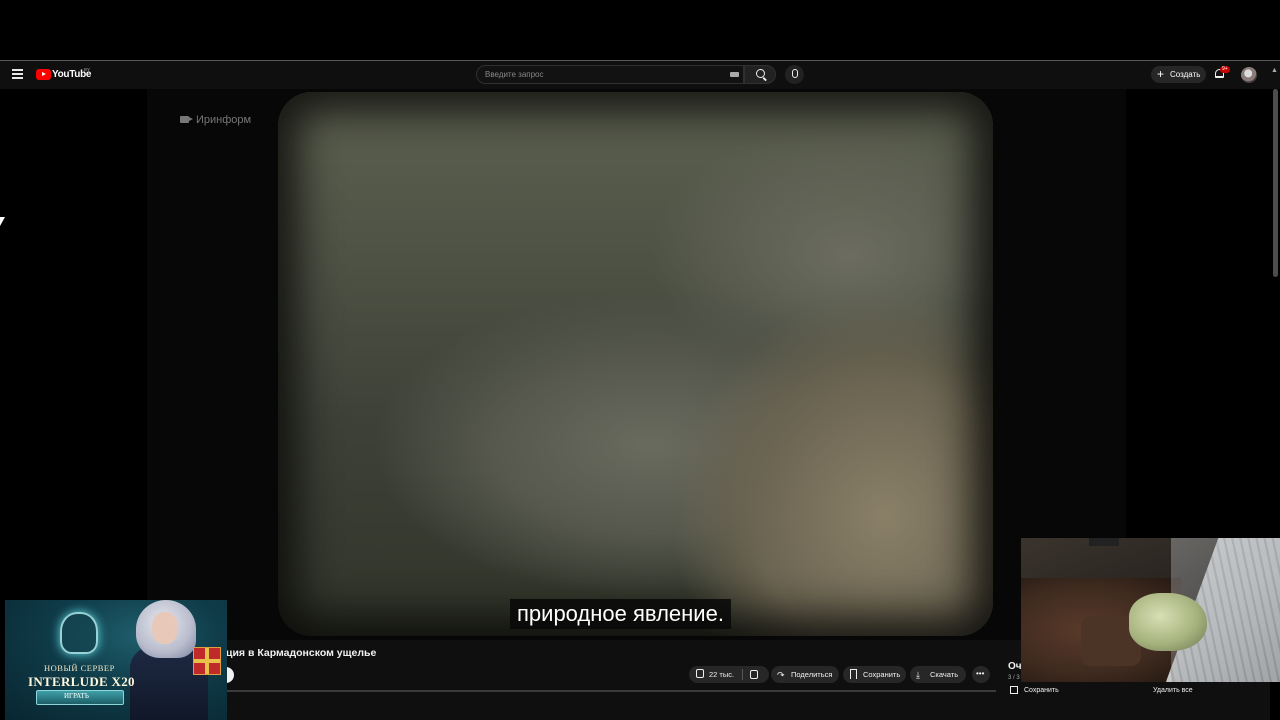  I want to click on top-black-bar, so click(640, 30).